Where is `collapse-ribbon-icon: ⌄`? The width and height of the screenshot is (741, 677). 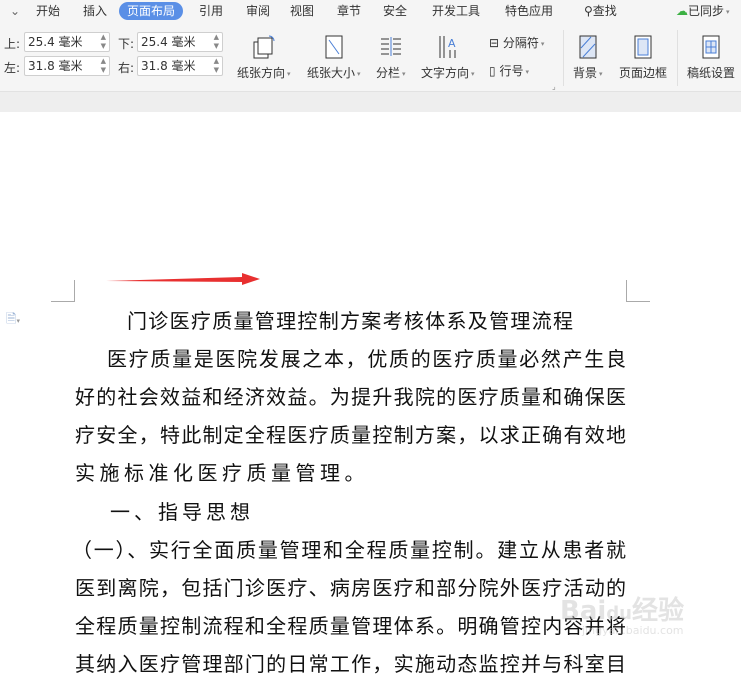 collapse-ribbon-icon: ⌄ is located at coordinates (15, 11).